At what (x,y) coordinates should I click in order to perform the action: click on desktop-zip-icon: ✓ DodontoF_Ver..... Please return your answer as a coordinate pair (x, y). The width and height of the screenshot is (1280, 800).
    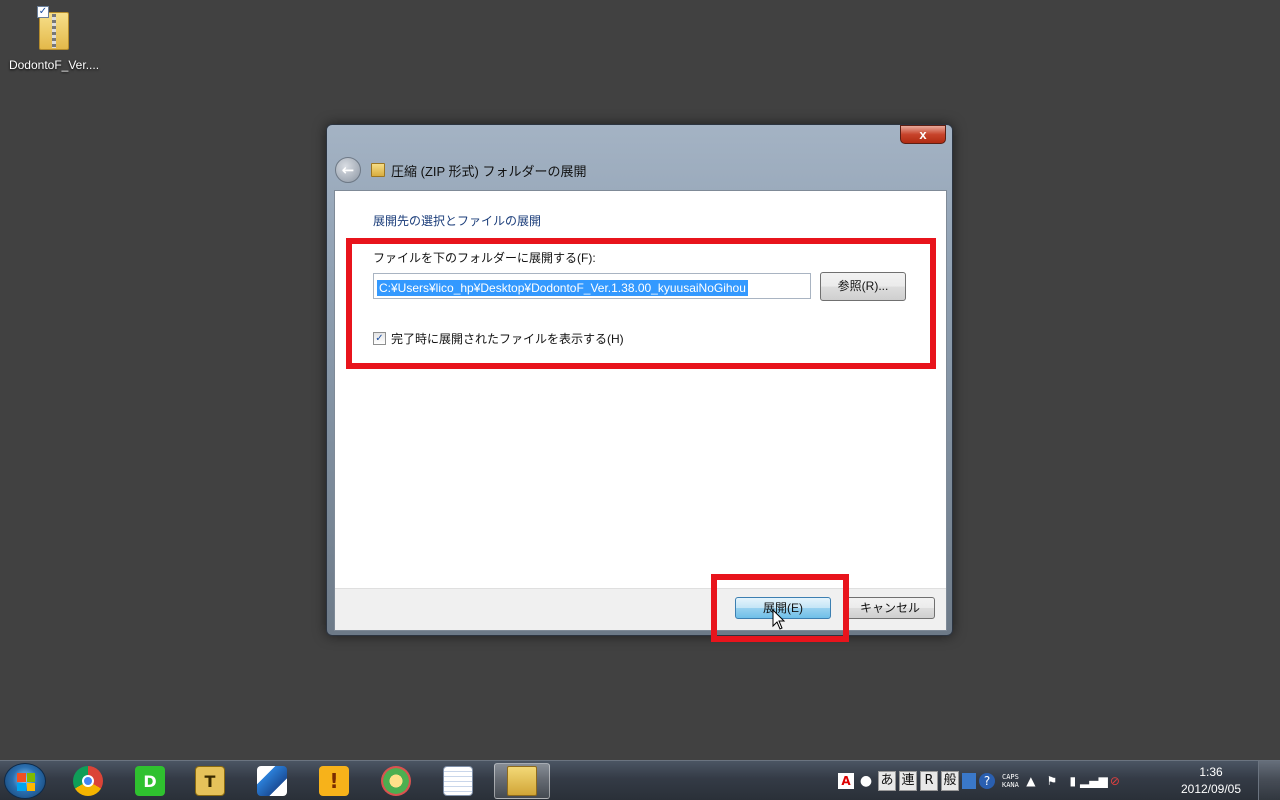
    Looking at the image, I should click on (54, 39).